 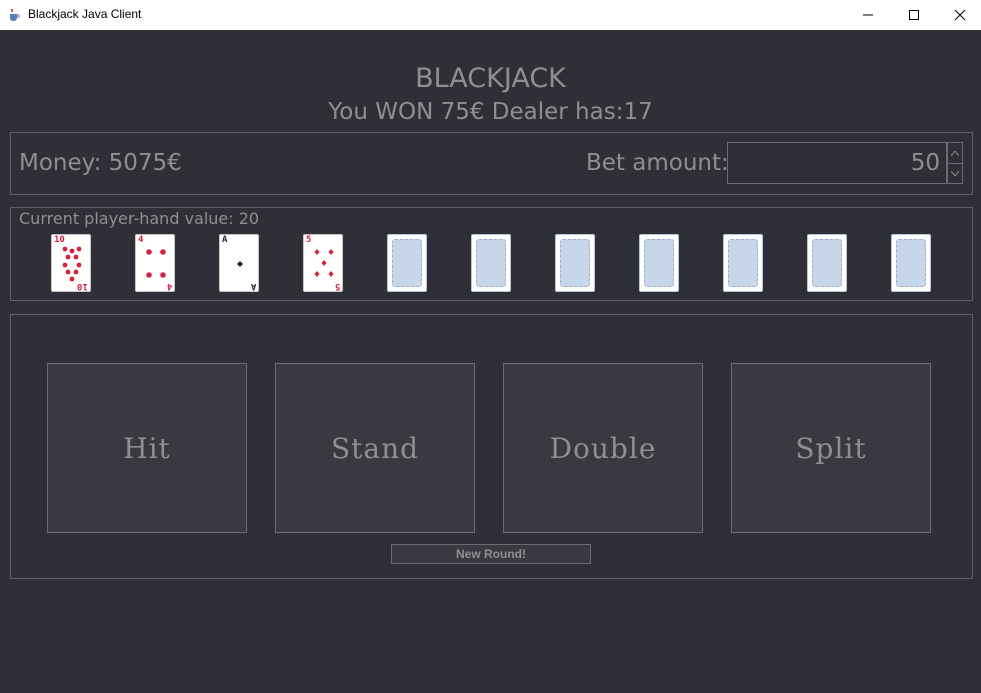 I want to click on hand-value-label: Current player-hand value: 20, so click(x=139, y=218).